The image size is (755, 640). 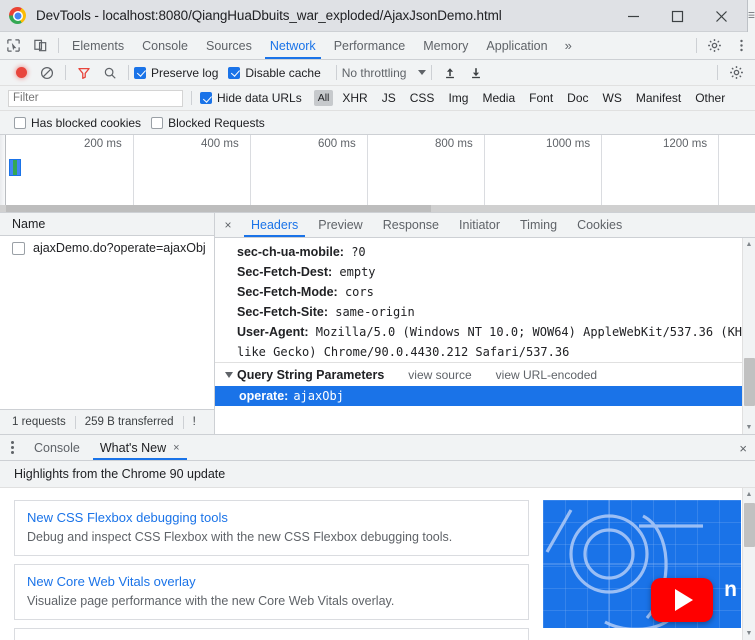 I want to click on card-title: New Core Web Vitals overlay, so click(x=271, y=581).